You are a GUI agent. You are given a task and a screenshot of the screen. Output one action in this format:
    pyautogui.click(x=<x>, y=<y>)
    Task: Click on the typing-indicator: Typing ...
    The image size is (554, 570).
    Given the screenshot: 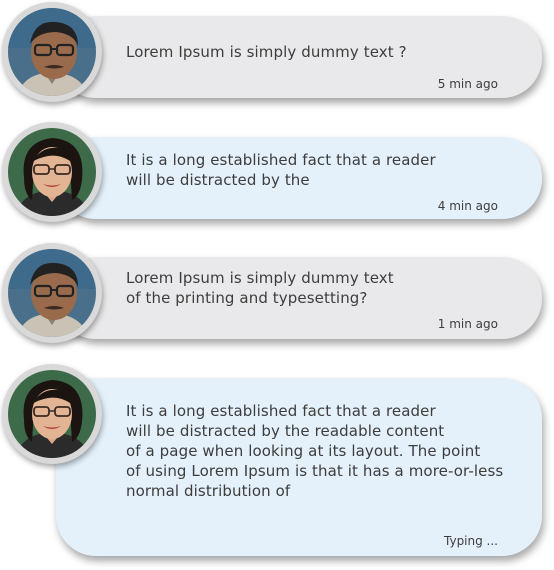 What is the action you would take?
    pyautogui.click(x=471, y=541)
    